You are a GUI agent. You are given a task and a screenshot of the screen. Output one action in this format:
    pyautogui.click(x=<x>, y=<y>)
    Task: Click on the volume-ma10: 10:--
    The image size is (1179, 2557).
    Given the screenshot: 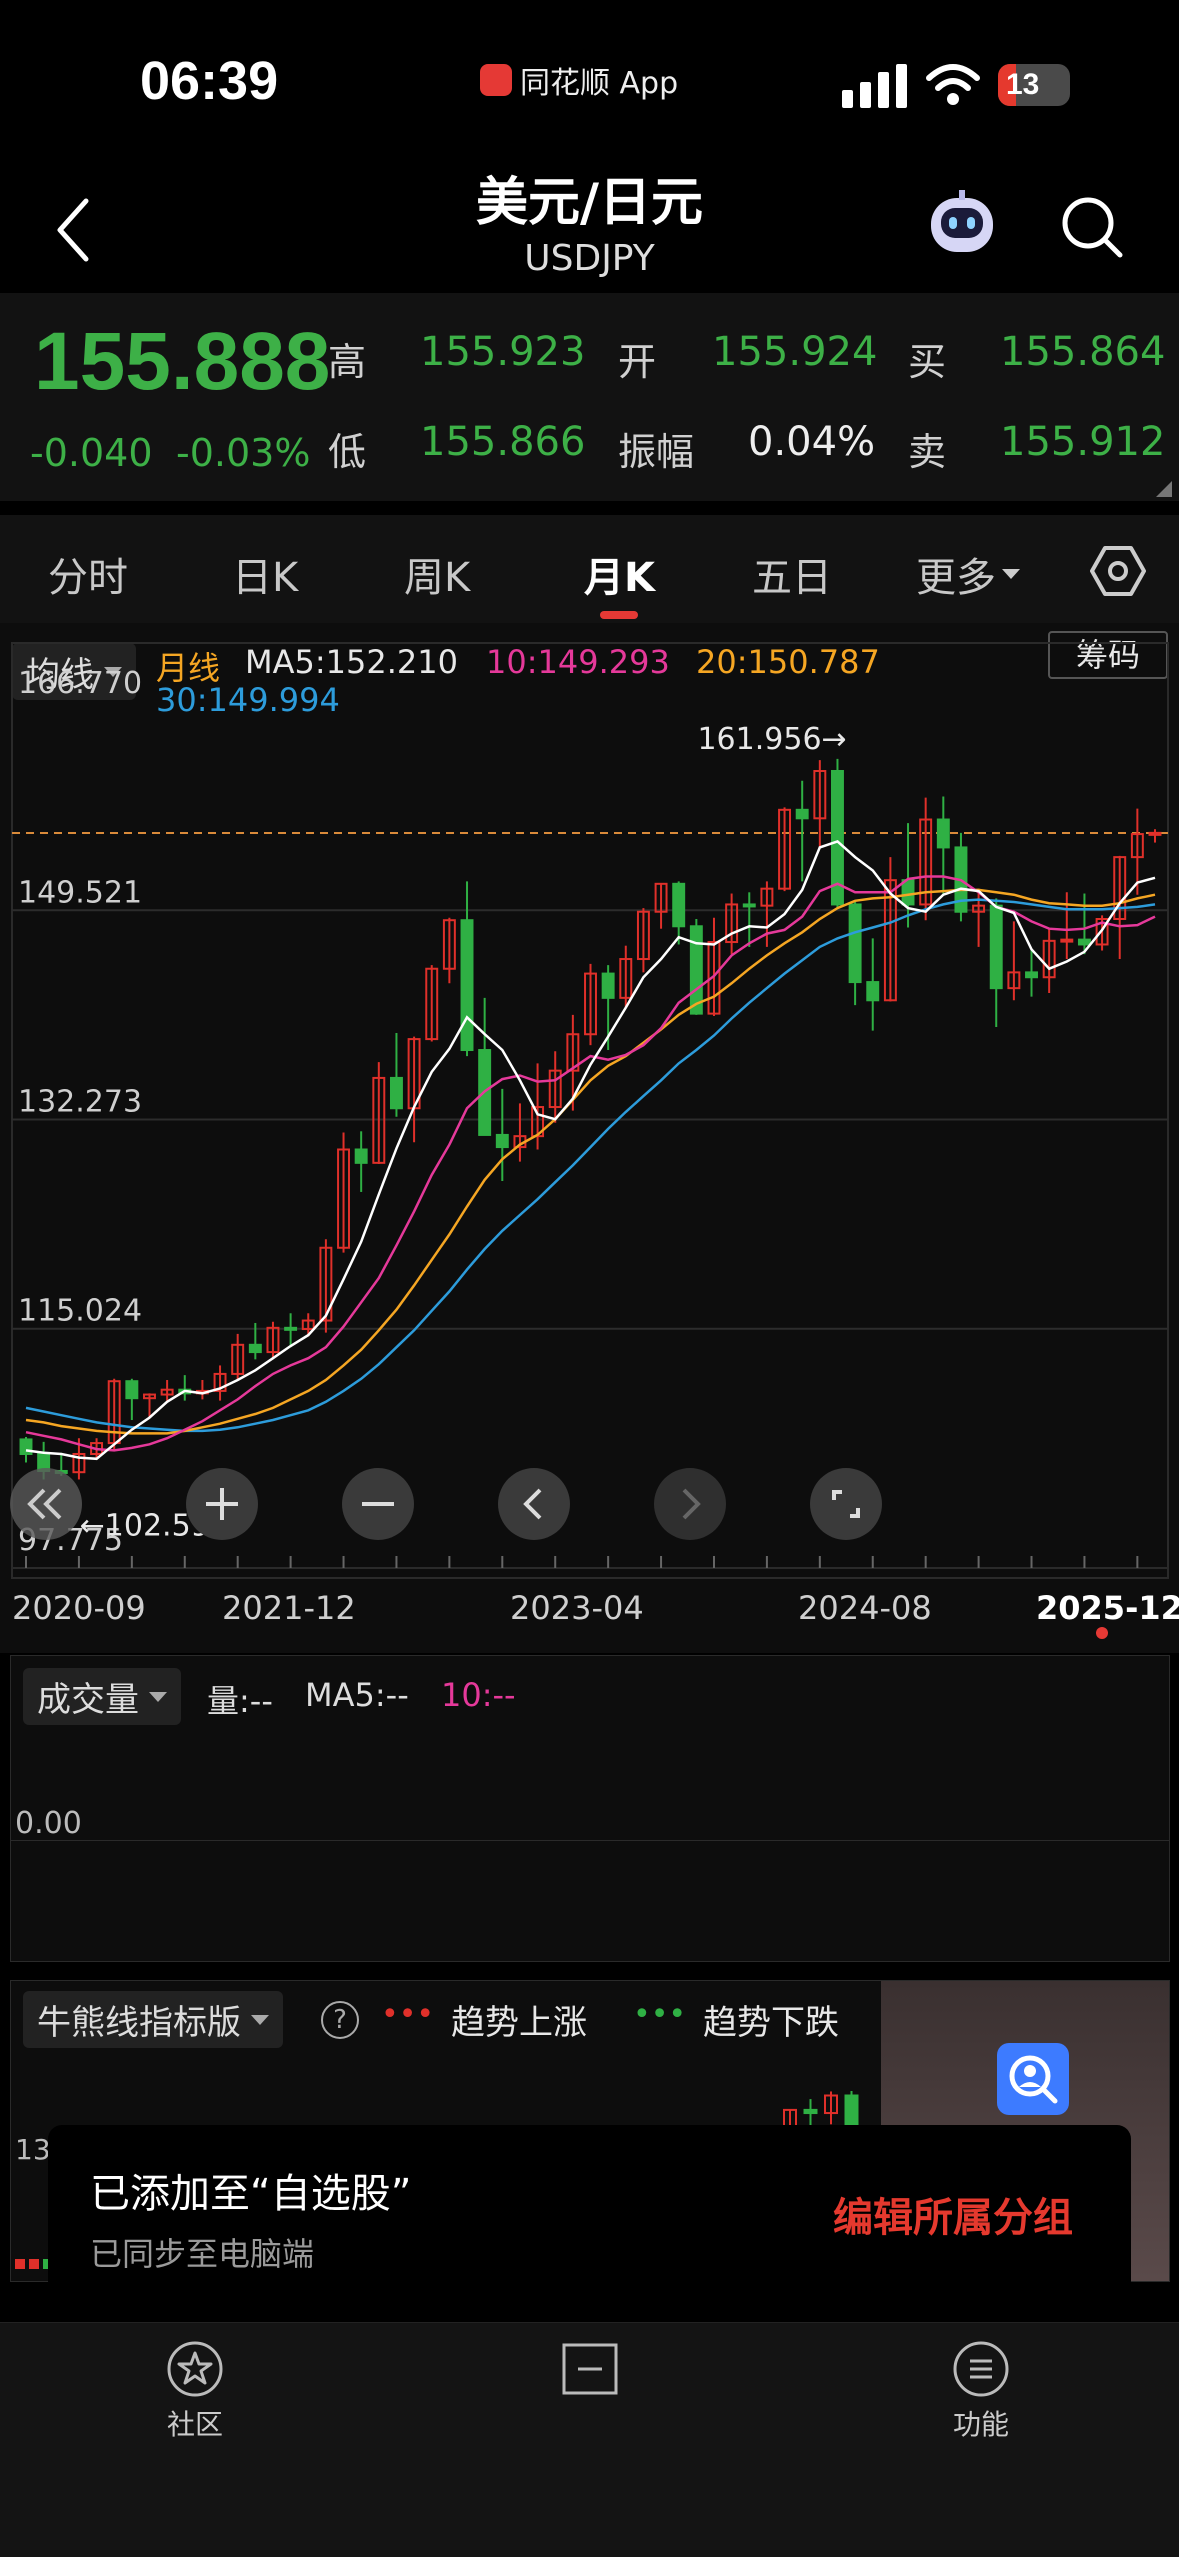 What is the action you would take?
    pyautogui.click(x=478, y=1695)
    